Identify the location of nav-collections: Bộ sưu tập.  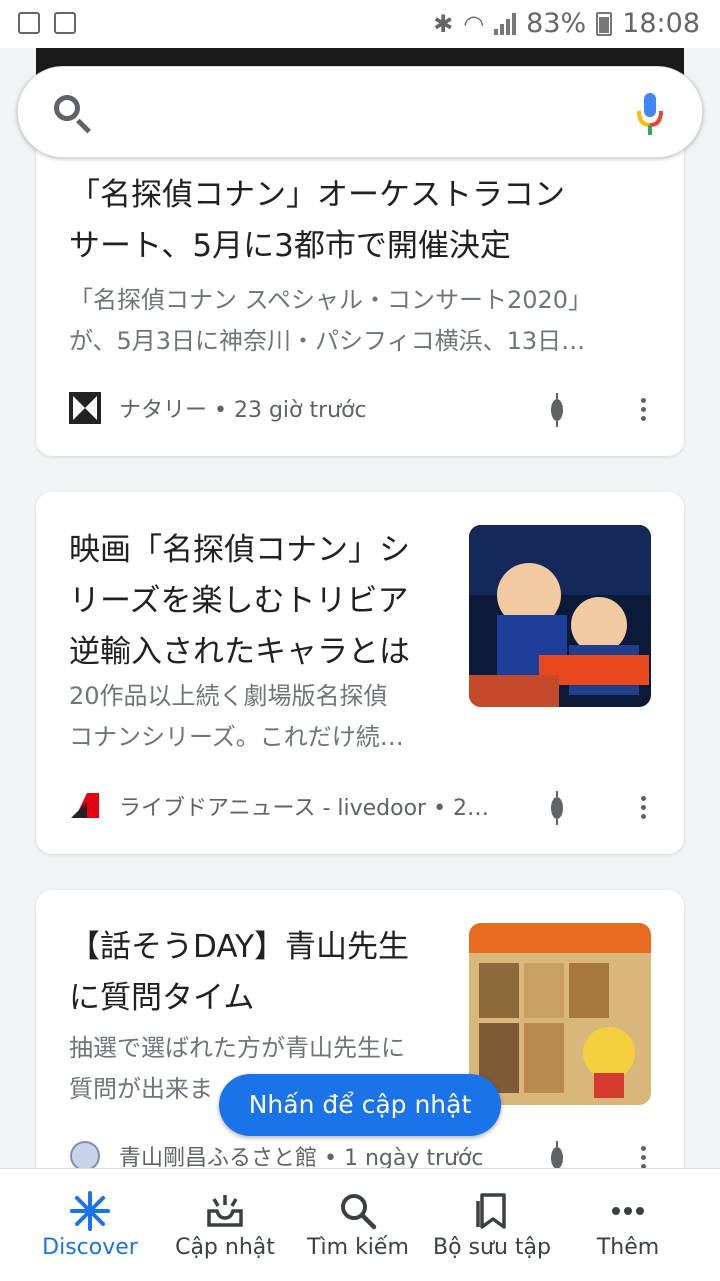
(492, 1225).